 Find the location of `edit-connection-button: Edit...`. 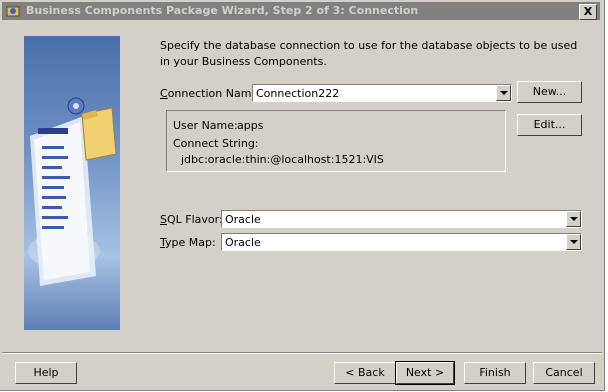

edit-connection-button: Edit... is located at coordinates (549, 125).